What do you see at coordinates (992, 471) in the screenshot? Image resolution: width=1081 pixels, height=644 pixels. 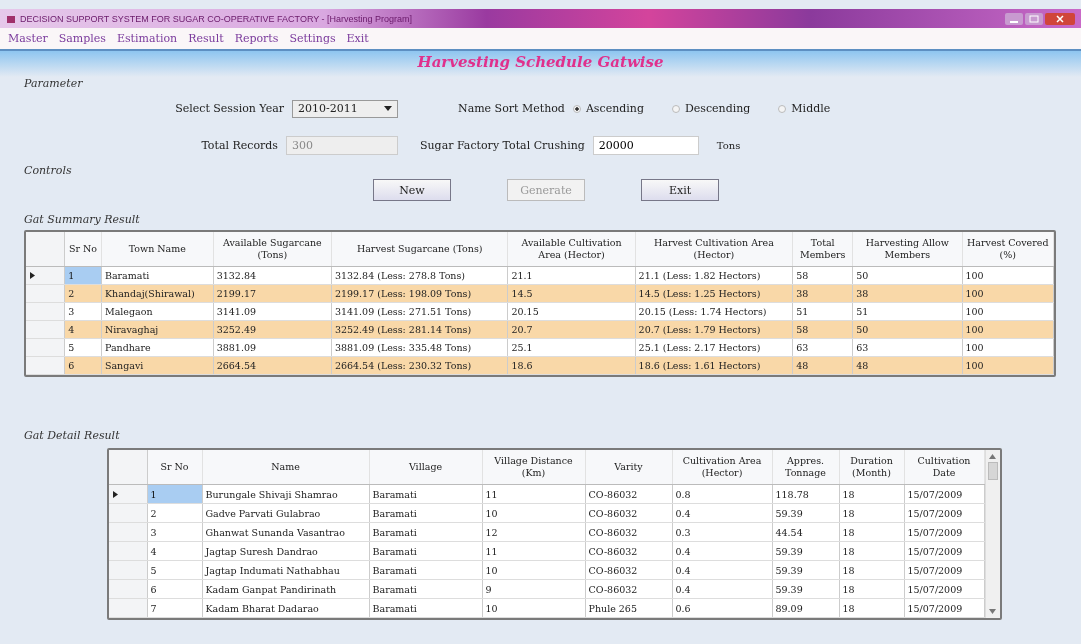 I see `scrollbar-thumb` at bounding box center [992, 471].